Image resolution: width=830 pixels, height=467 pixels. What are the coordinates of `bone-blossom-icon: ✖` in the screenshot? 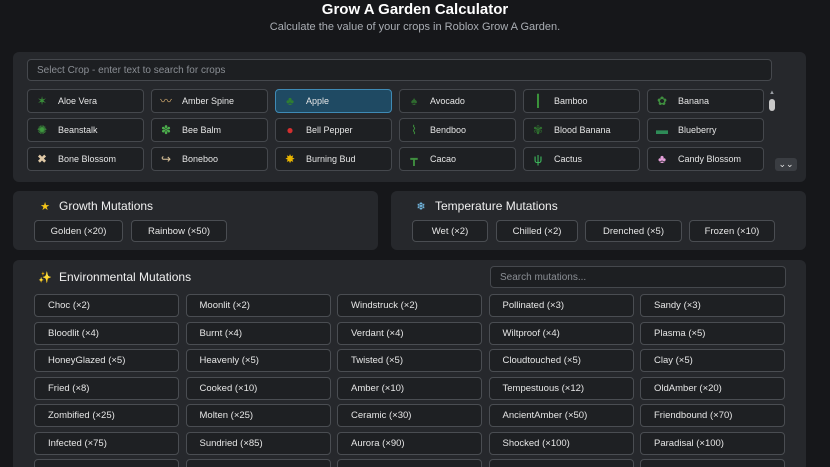 It's located at (42, 159).